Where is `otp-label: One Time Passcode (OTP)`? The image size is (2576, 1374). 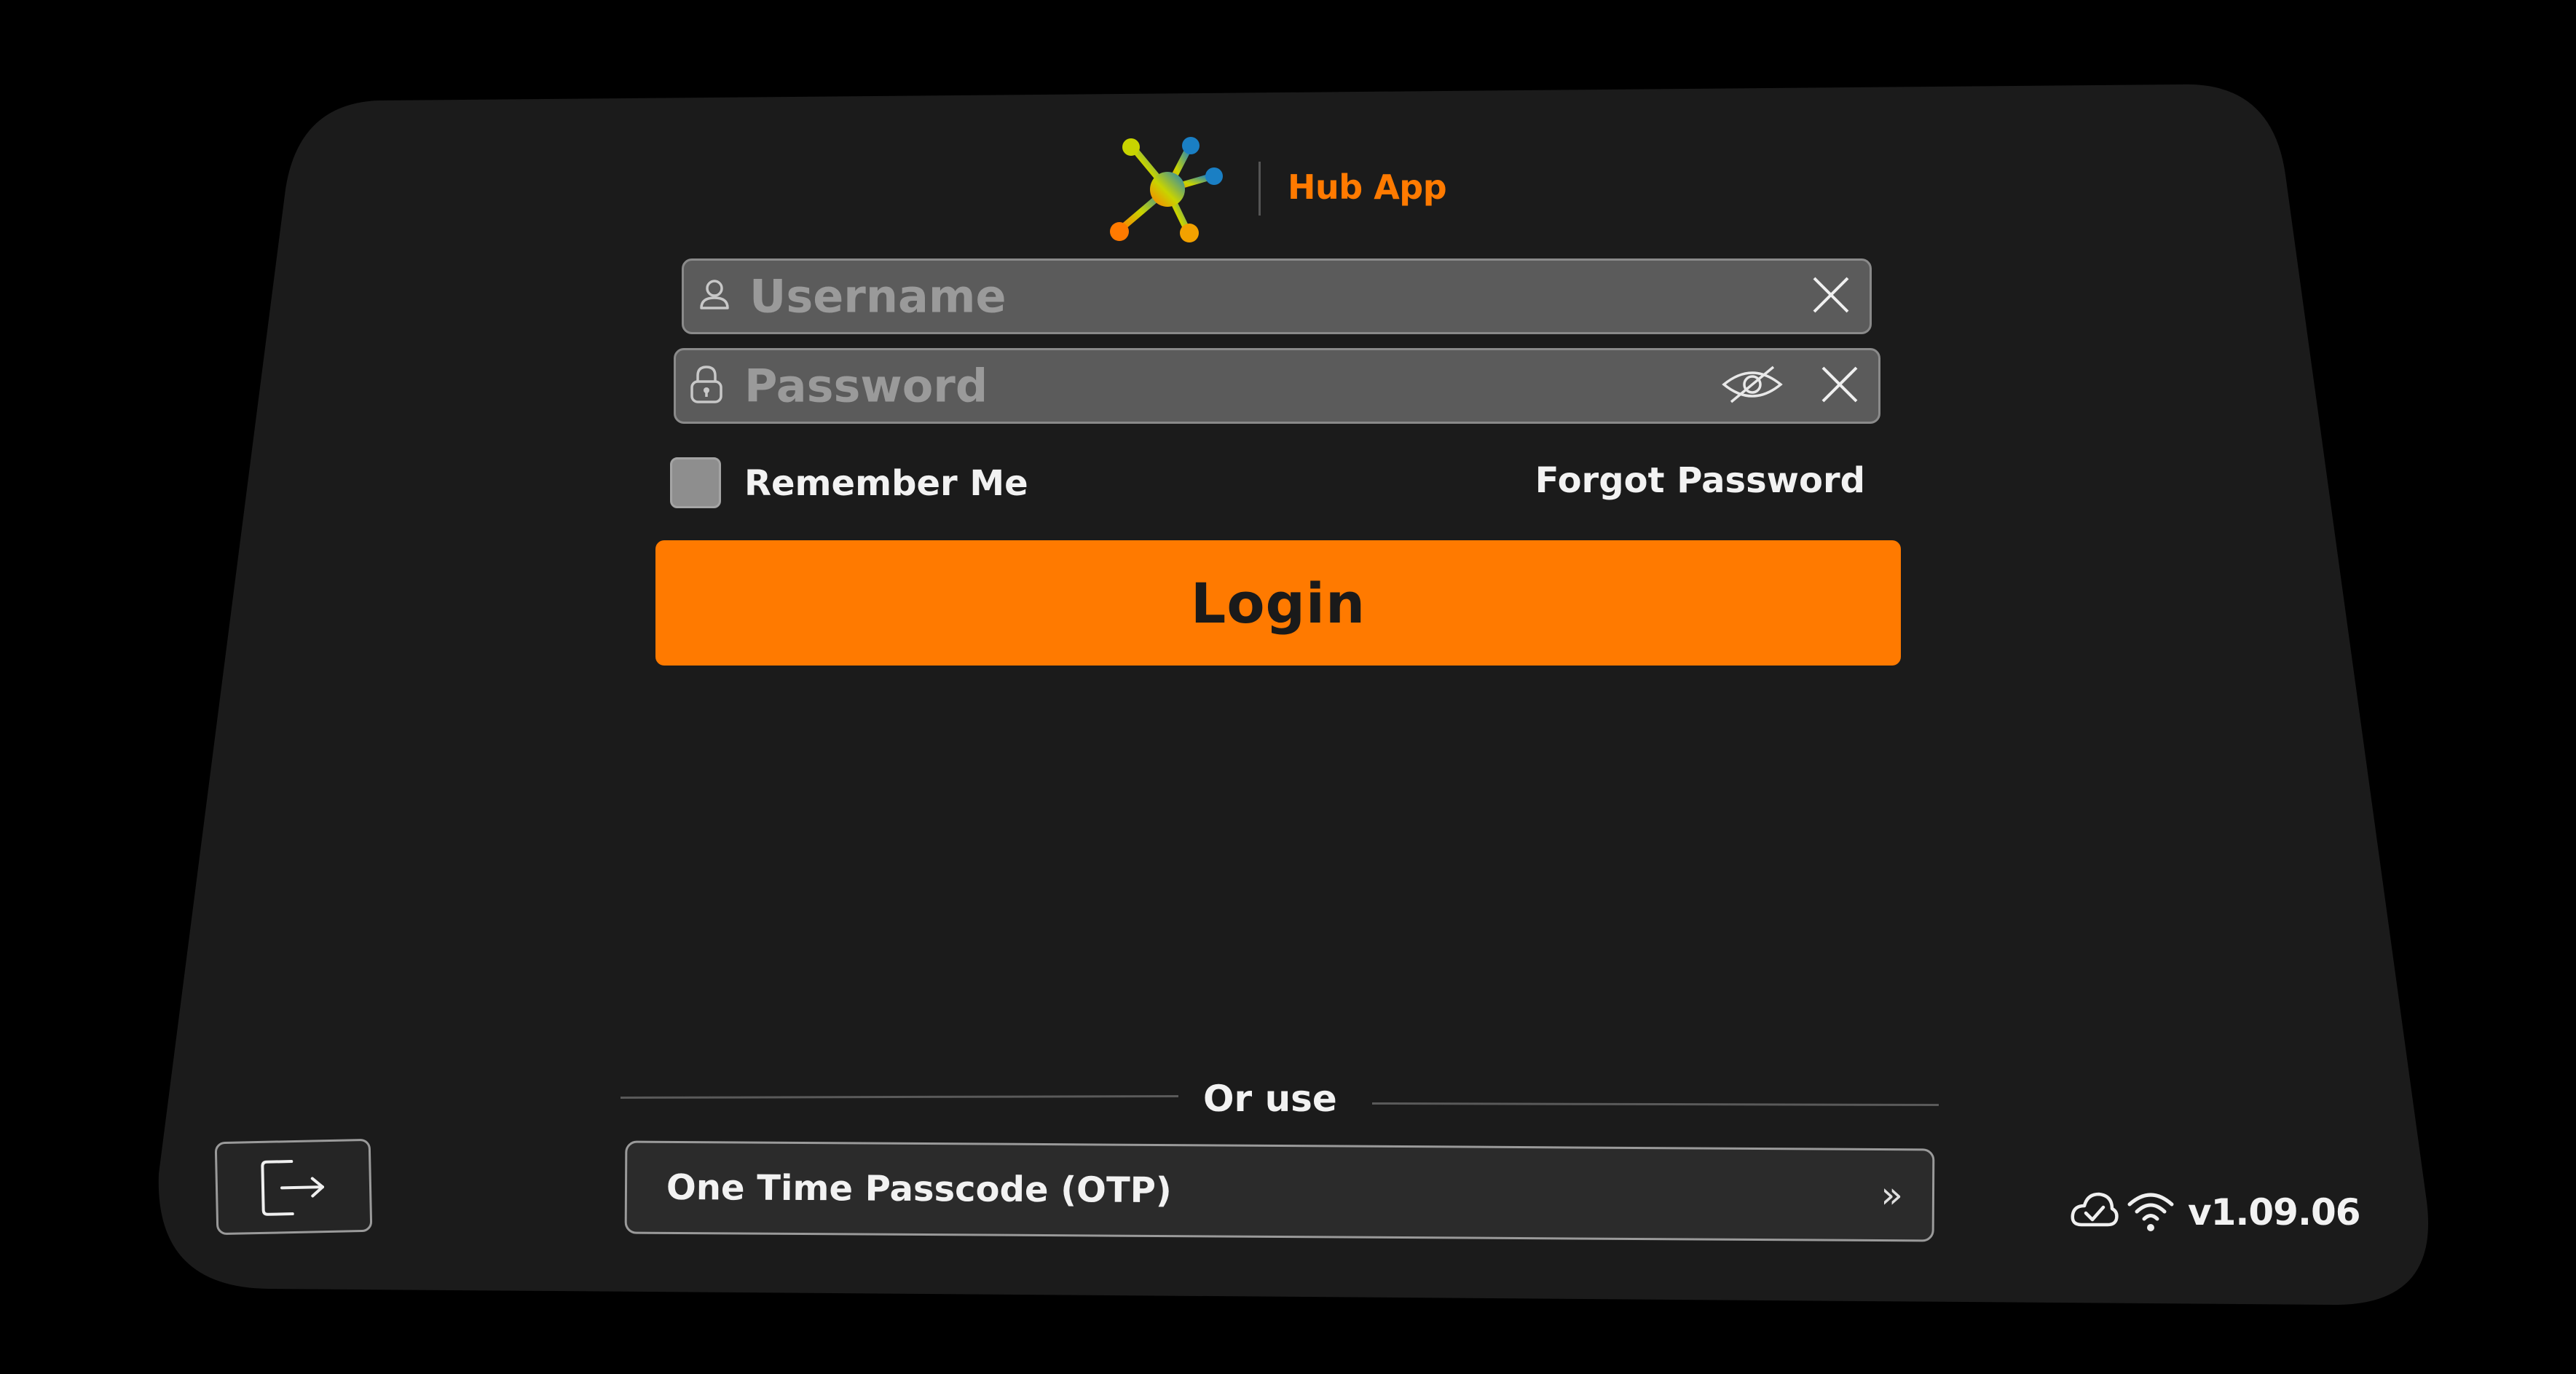
otp-label: One Time Passcode (OTP) is located at coordinates (919, 1189).